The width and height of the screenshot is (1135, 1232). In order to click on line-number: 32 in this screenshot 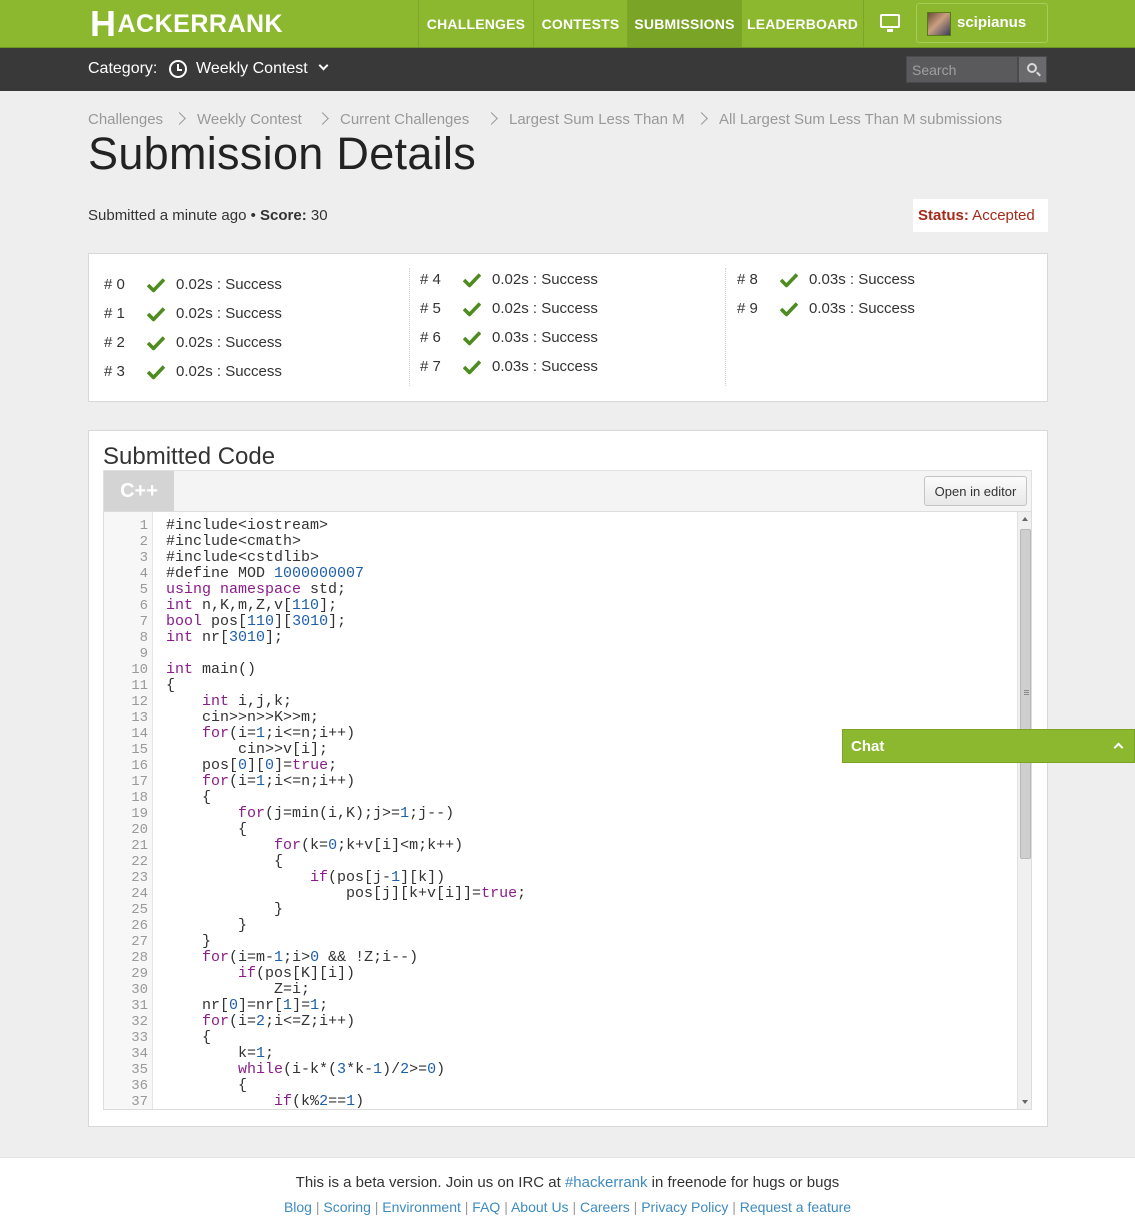, I will do `click(139, 1022)`.